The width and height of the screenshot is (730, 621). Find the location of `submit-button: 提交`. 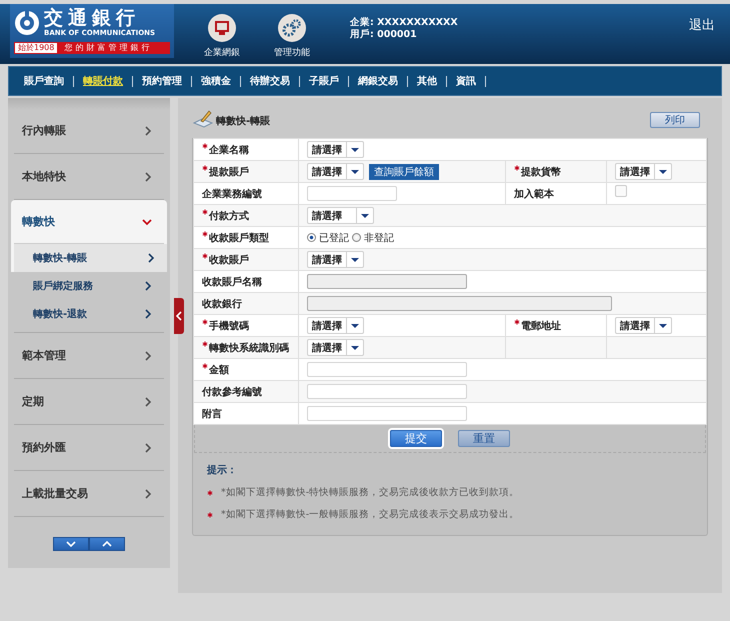

submit-button: 提交 is located at coordinates (416, 438).